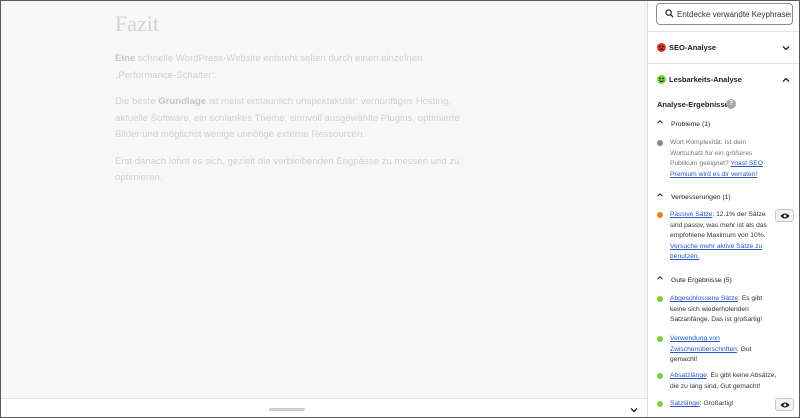 Image resolution: width=800 pixels, height=418 pixels. I want to click on seo-analysis-header: SEO-Analyse, so click(723, 48).